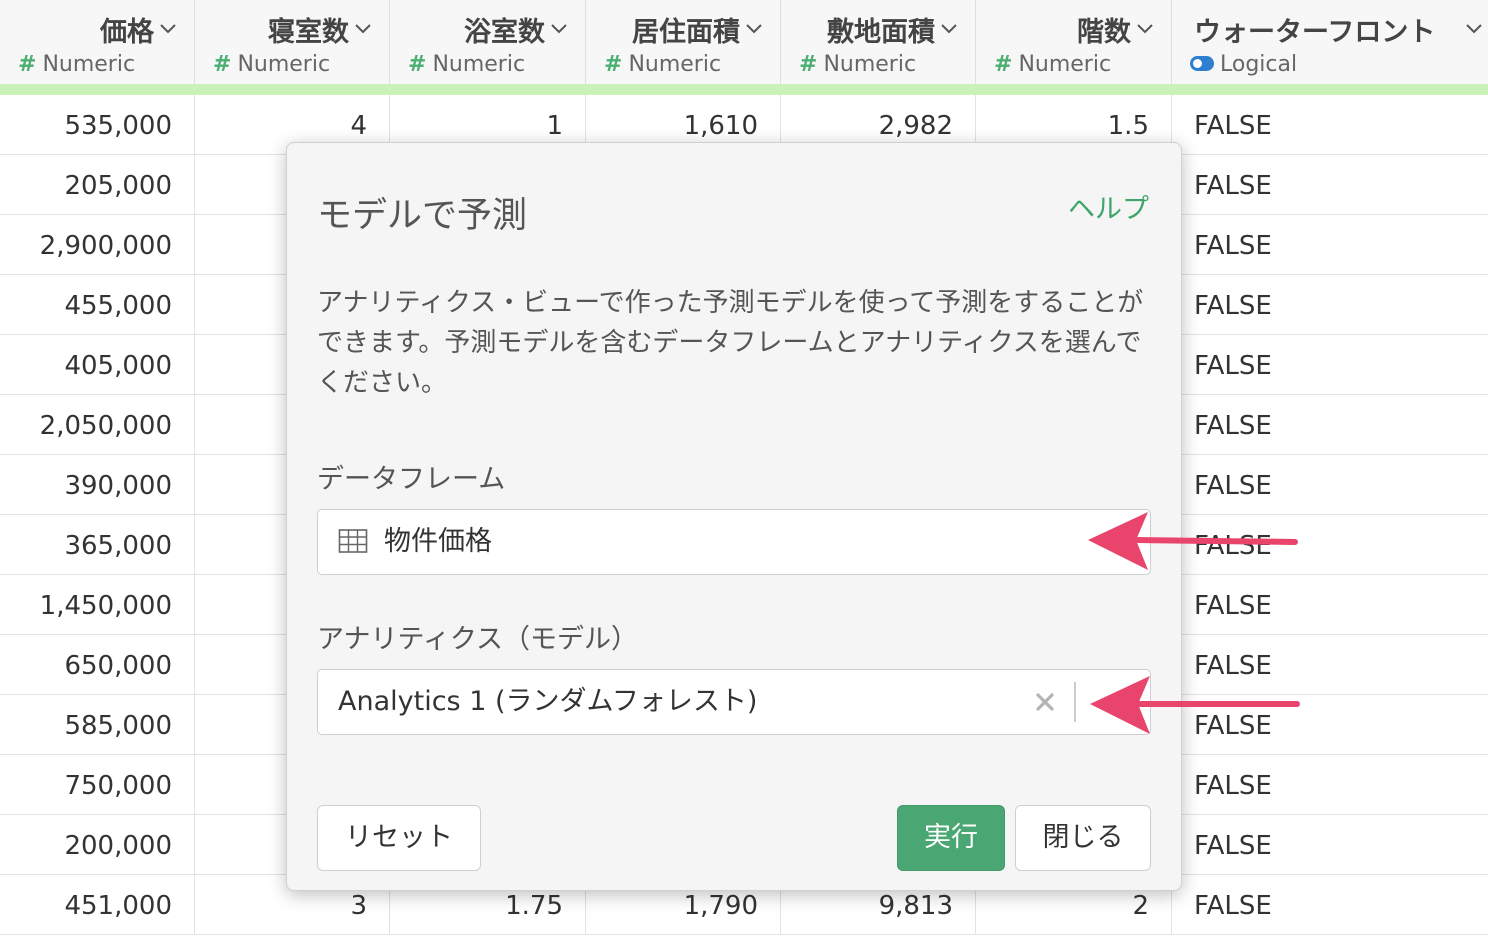 This screenshot has height=937, width=1488. Describe the element at coordinates (353, 541) in the screenshot. I see `table-icon` at that location.